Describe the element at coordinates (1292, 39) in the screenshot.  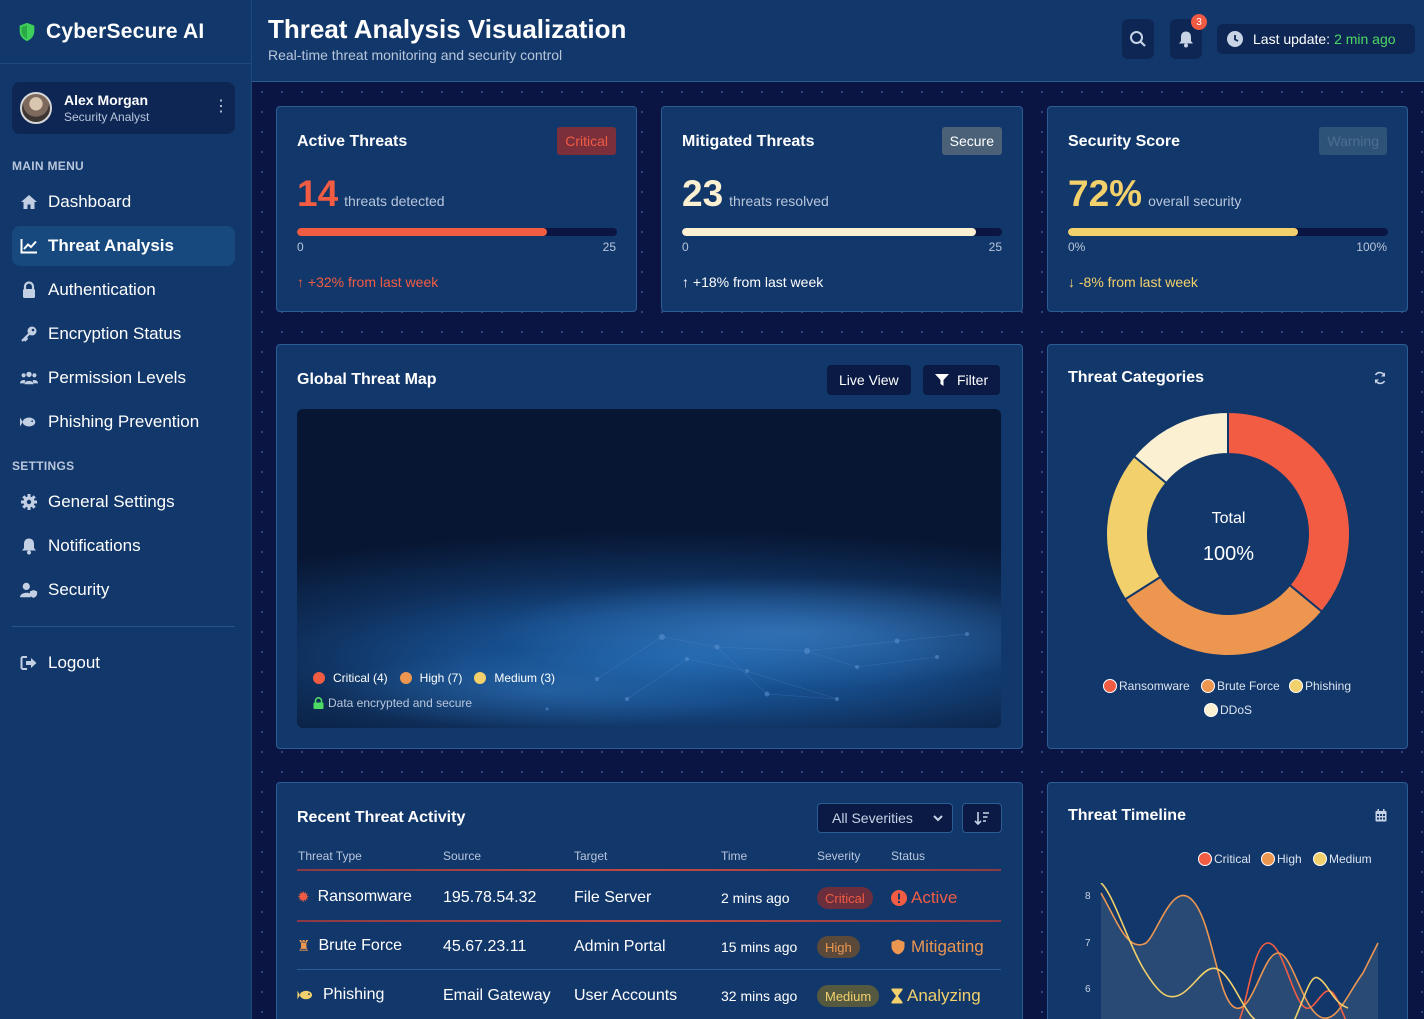
I see `update-label: Last update:` at that location.